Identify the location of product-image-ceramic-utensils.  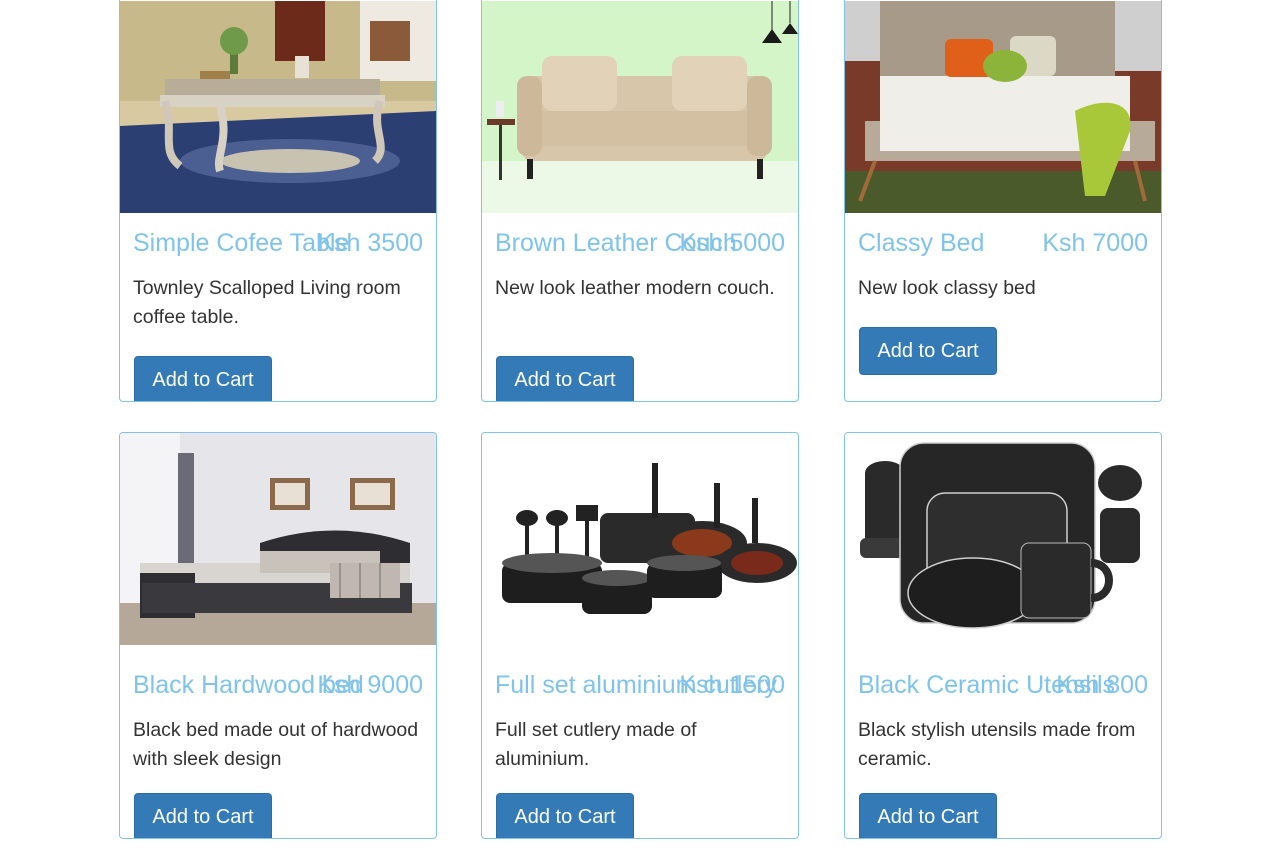
(1003, 539).